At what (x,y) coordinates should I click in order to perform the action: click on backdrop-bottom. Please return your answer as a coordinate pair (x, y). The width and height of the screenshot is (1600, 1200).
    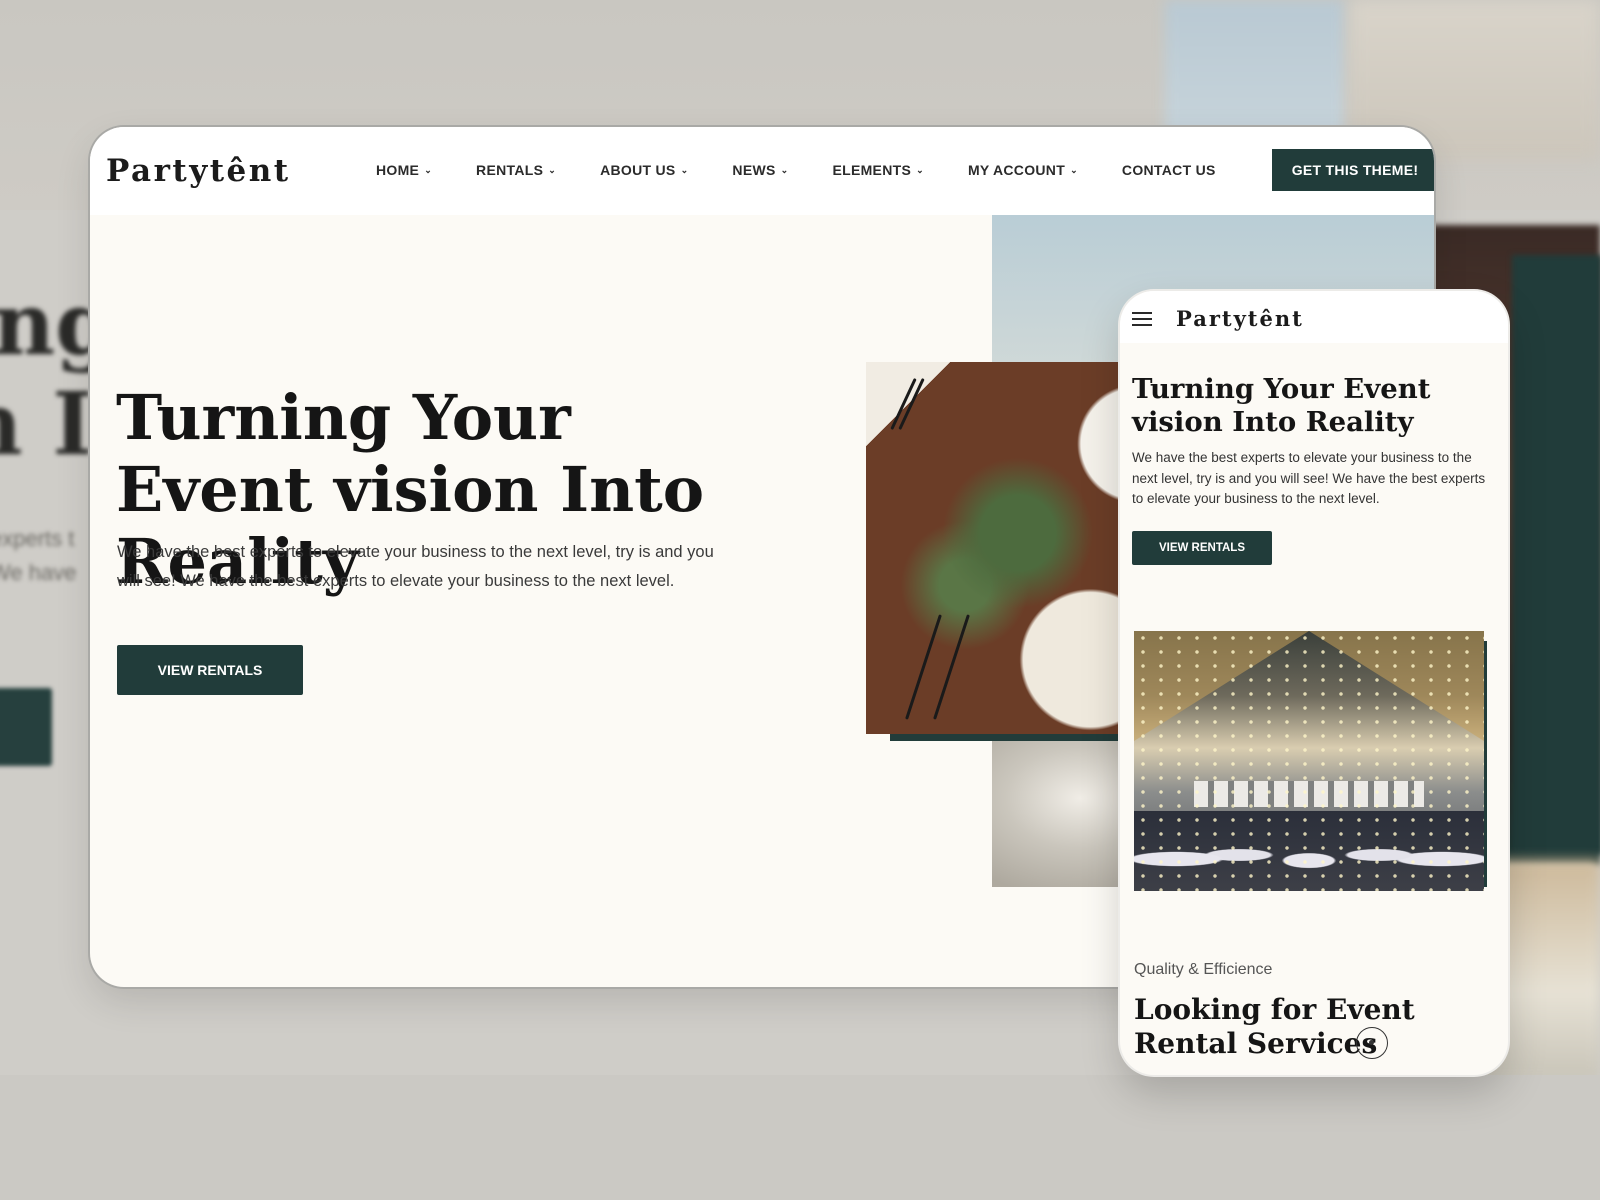
    Looking at the image, I should click on (800, 1137).